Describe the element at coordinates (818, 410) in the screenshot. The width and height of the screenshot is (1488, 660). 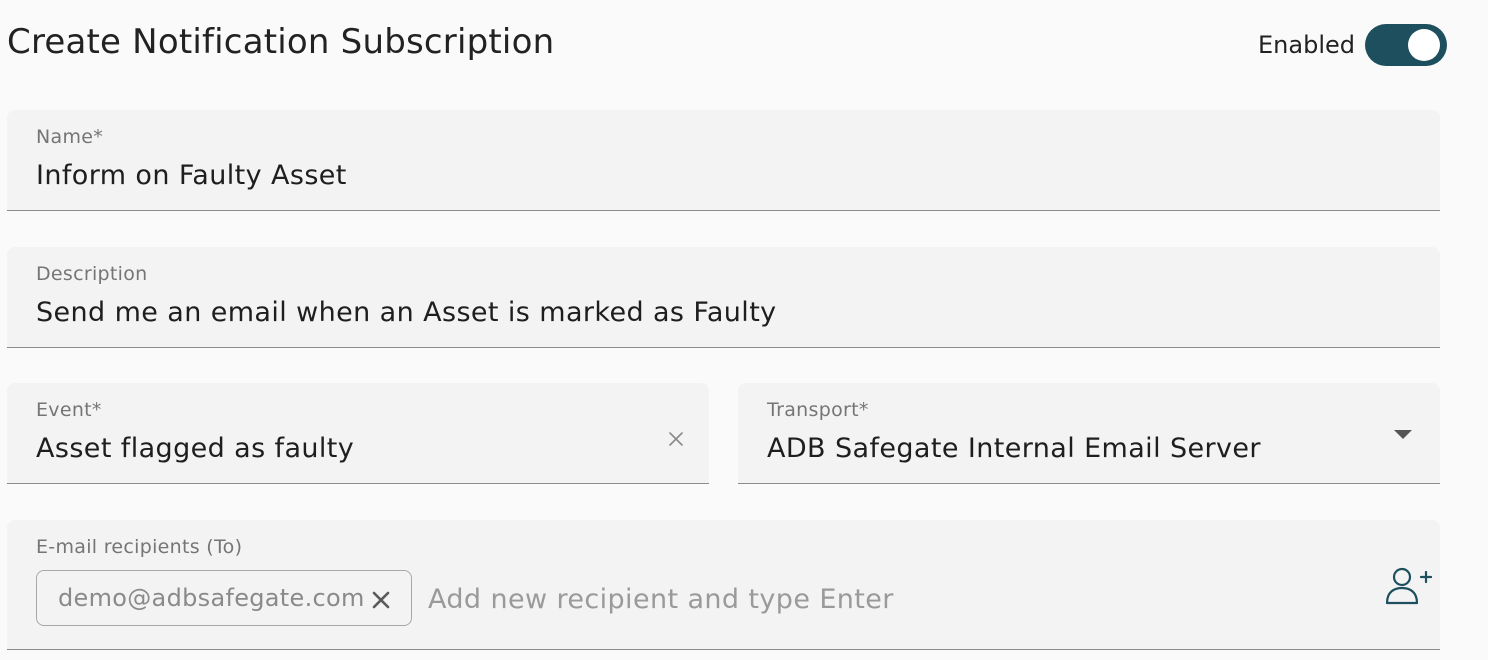
I see `transport-label: Transport*` at that location.